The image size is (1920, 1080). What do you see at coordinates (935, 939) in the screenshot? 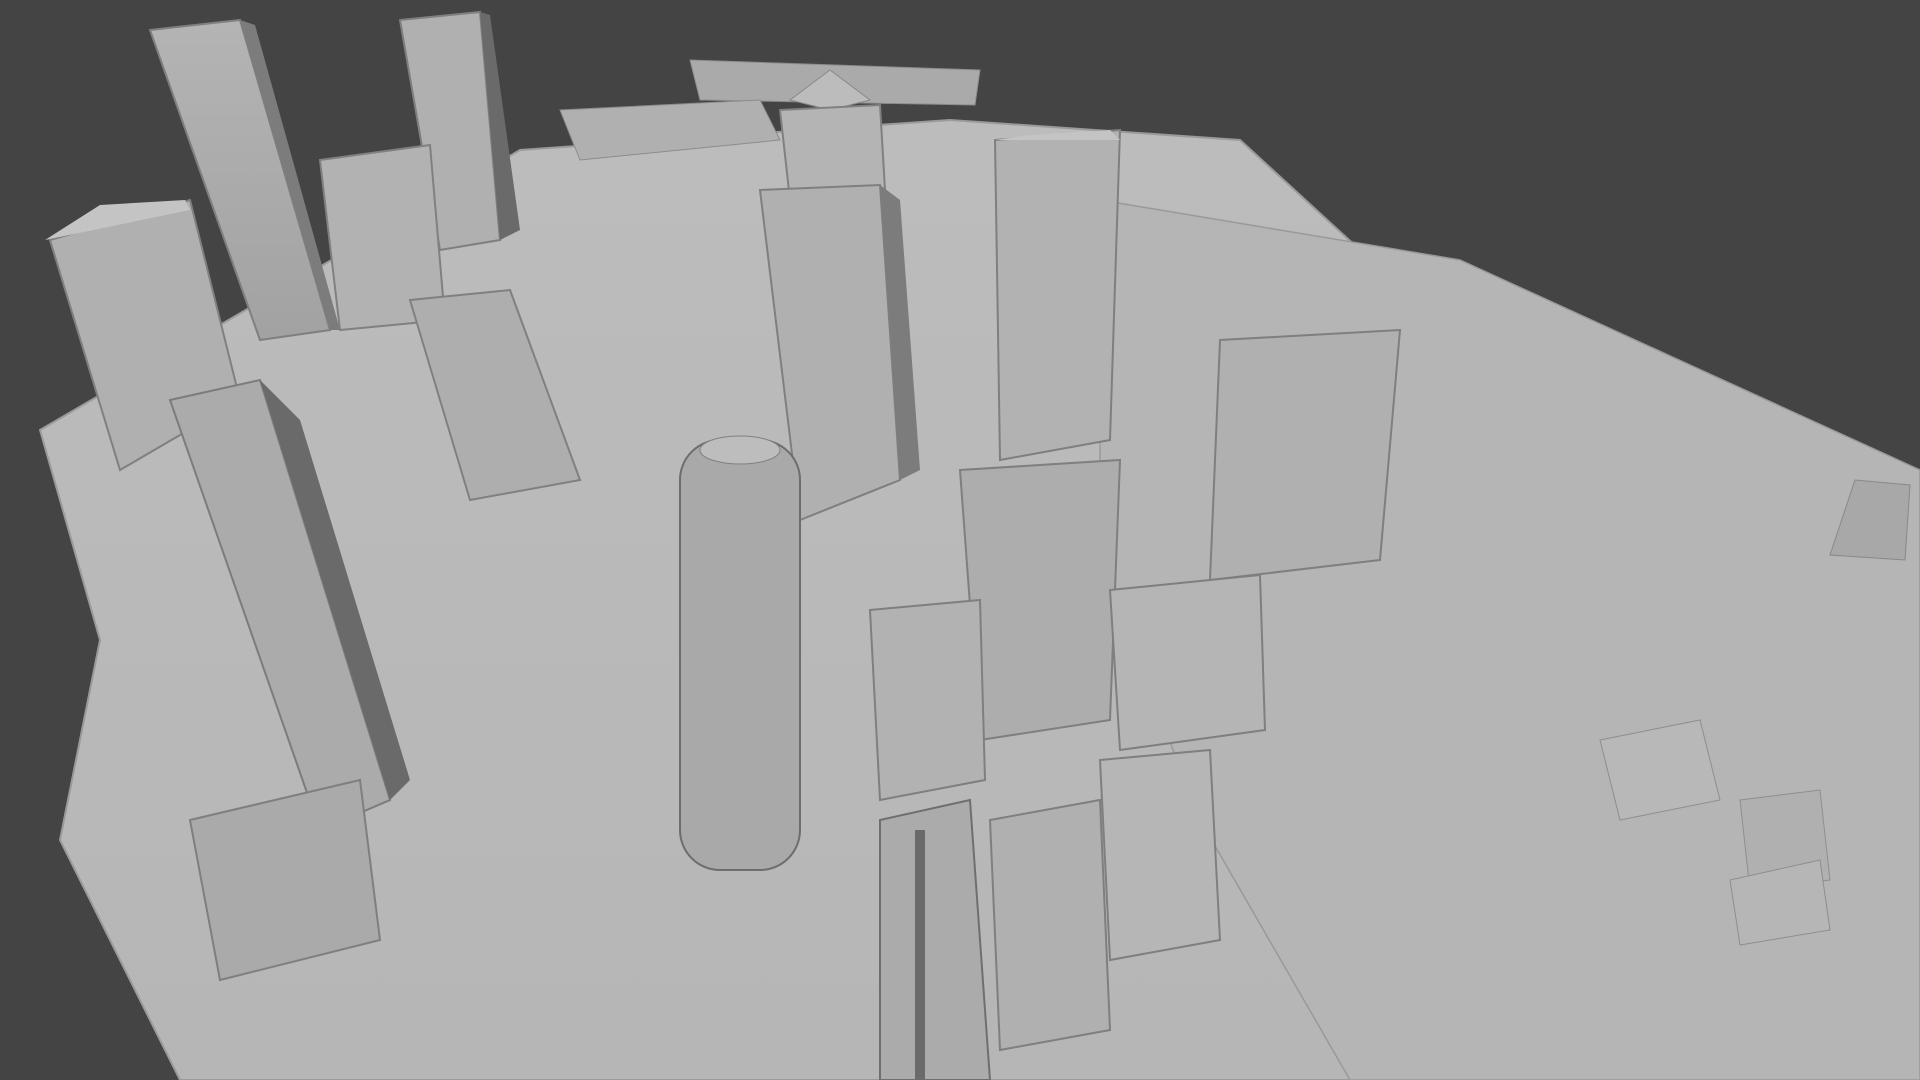
I see `tower-front-tall-face` at bounding box center [935, 939].